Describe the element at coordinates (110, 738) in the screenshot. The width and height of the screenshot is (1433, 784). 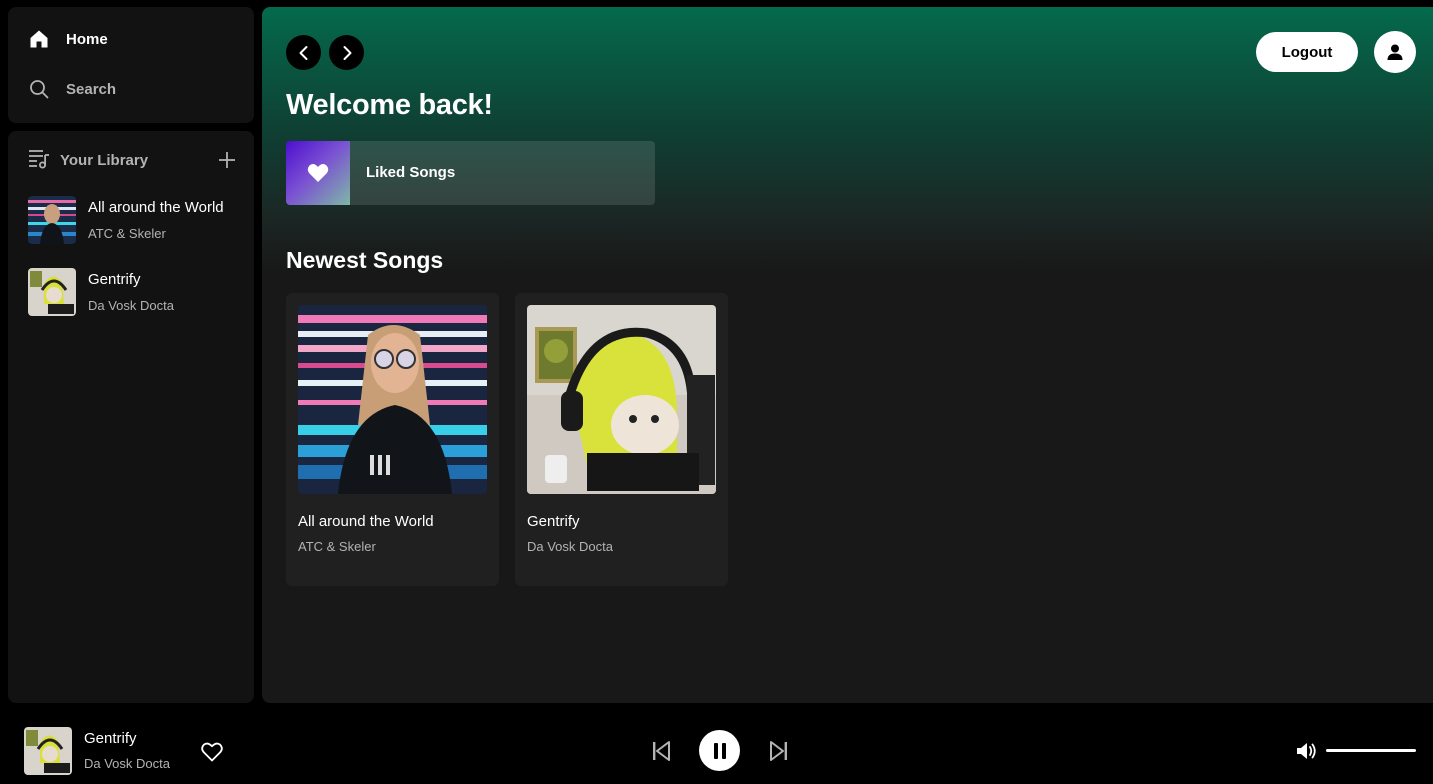
I see `now-playing-title: Gentrify` at that location.